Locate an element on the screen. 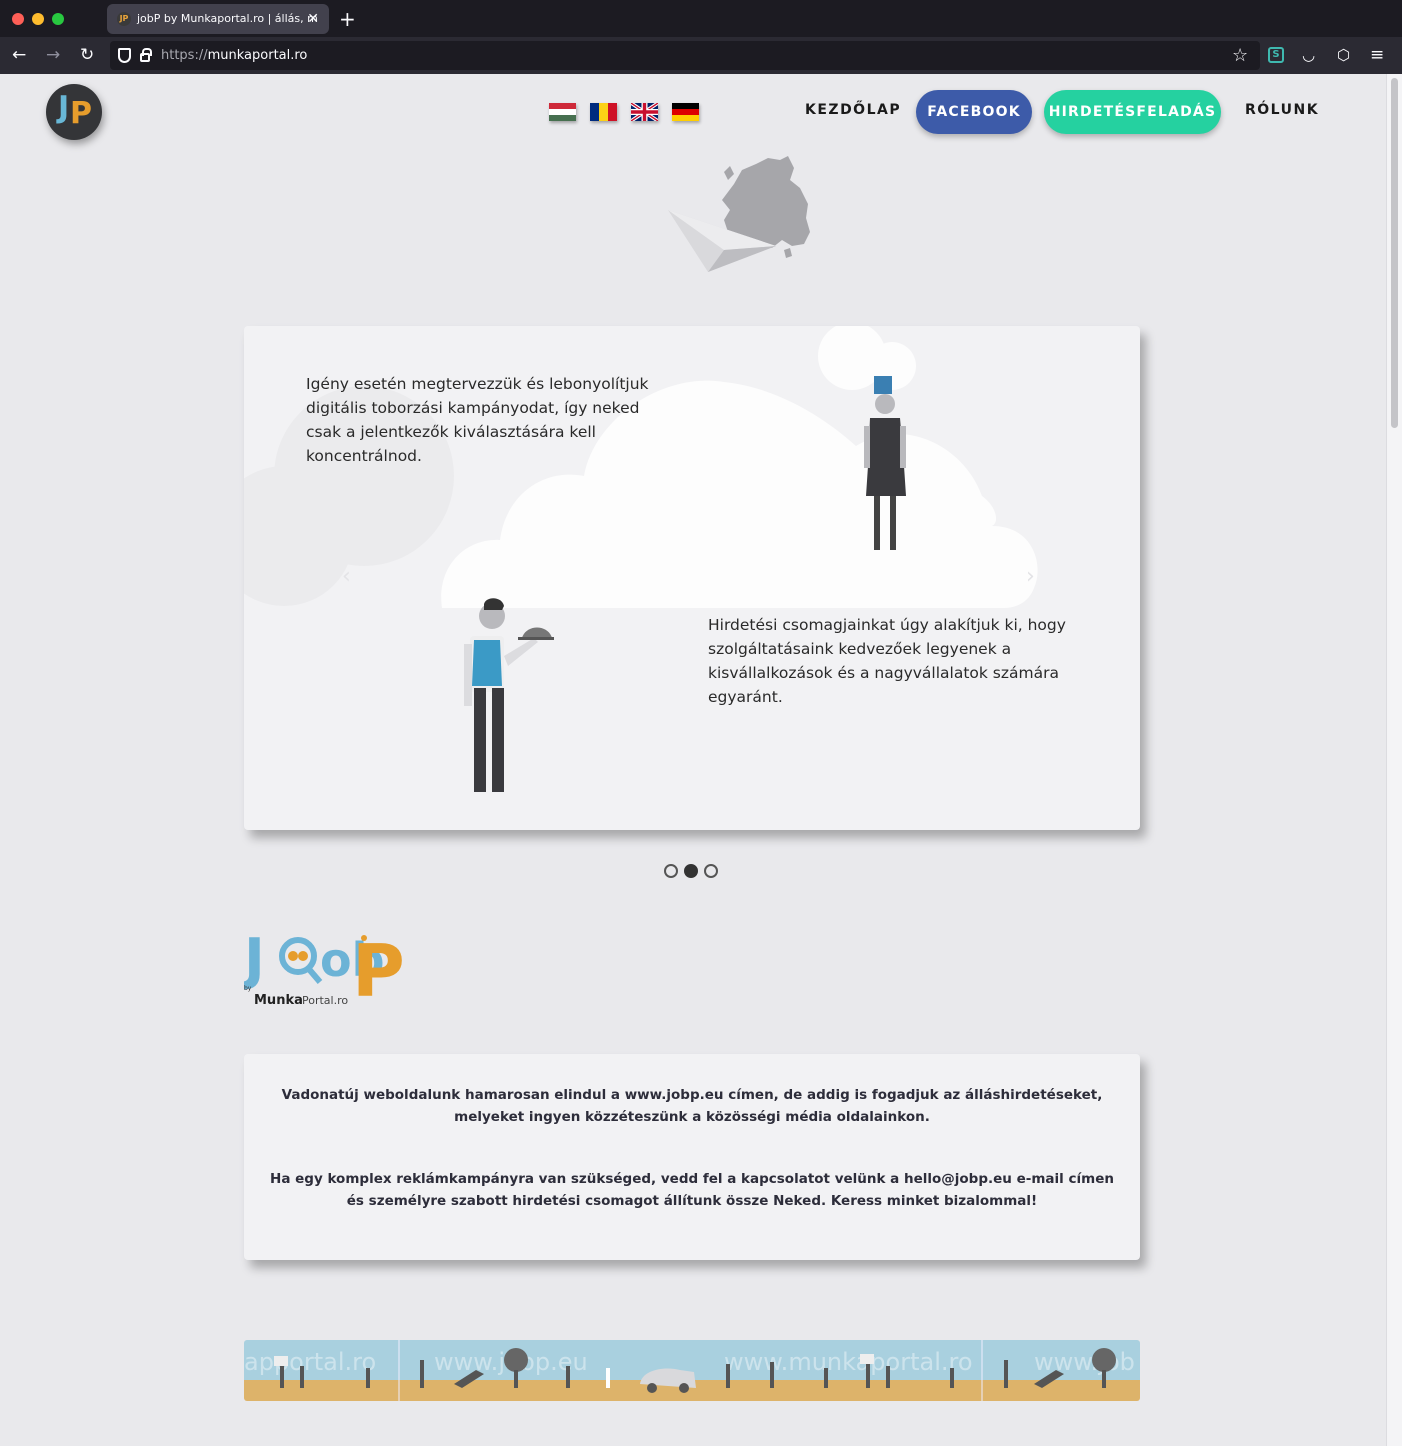  svg-text: www.job is located at coordinates (1084, 1362).